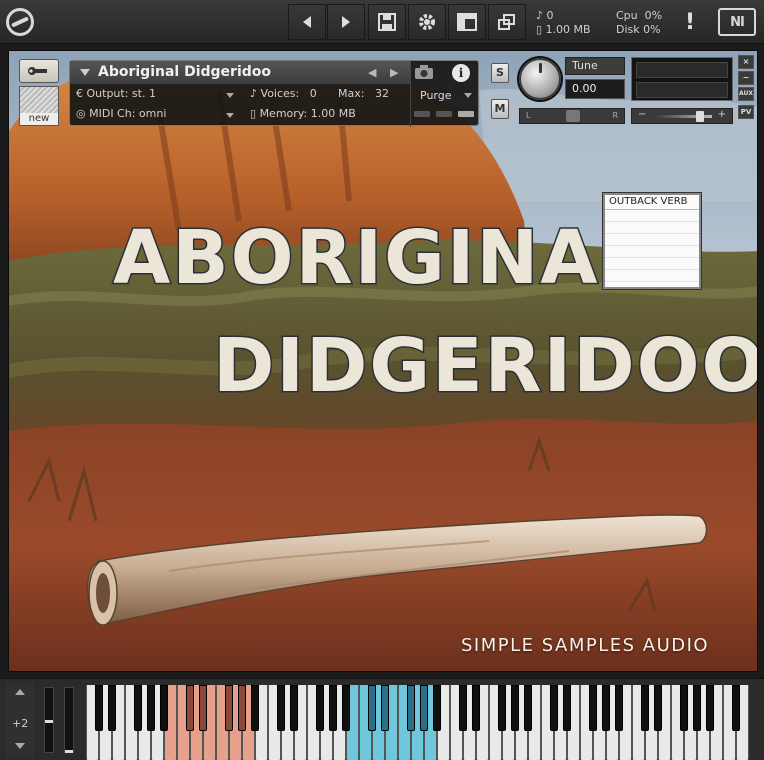 This screenshot has width=764, height=760. I want to click on gear-icon, so click(427, 22).